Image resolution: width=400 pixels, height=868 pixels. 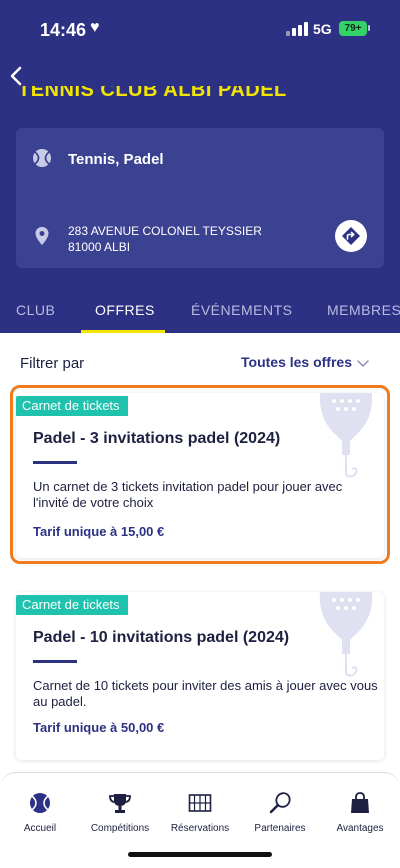 I want to click on directions-button, so click(x=351, y=236).